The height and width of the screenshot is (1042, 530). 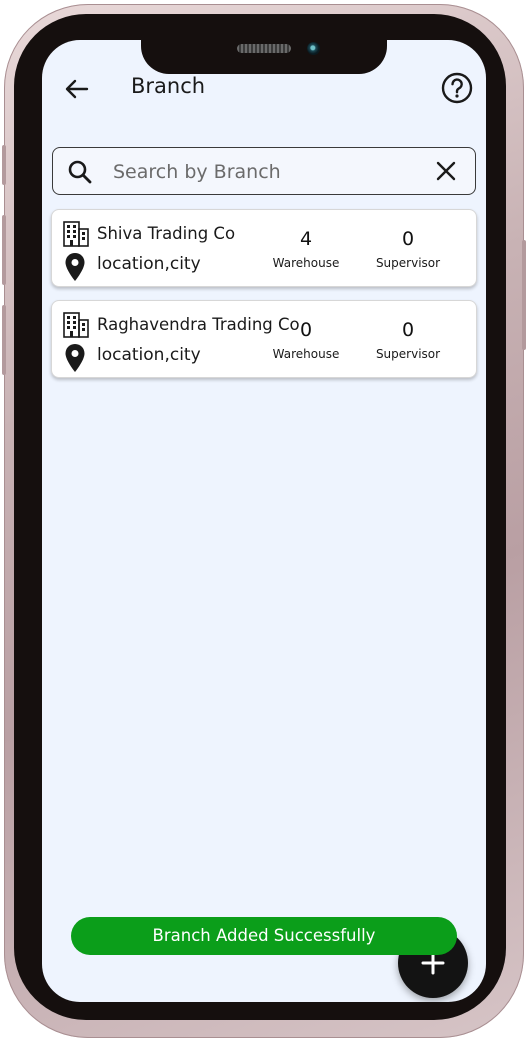 I want to click on page-title: Branch, so click(x=168, y=86).